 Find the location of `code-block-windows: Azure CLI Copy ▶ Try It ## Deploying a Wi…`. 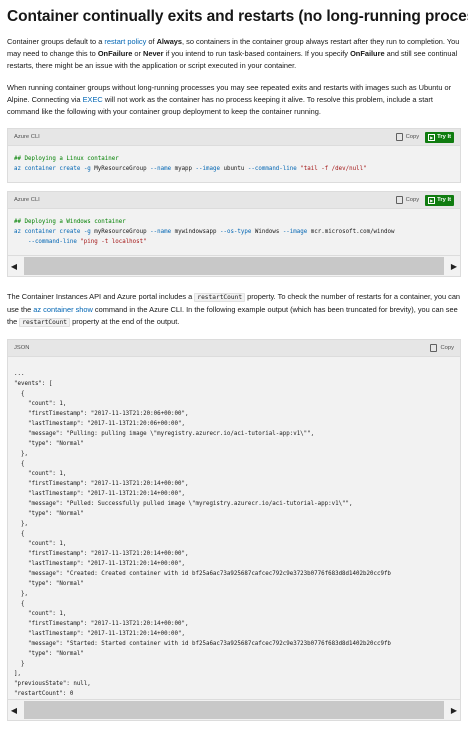

code-block-windows: Azure CLI Copy ▶ Try It ## Deploying a Wi… is located at coordinates (234, 234).